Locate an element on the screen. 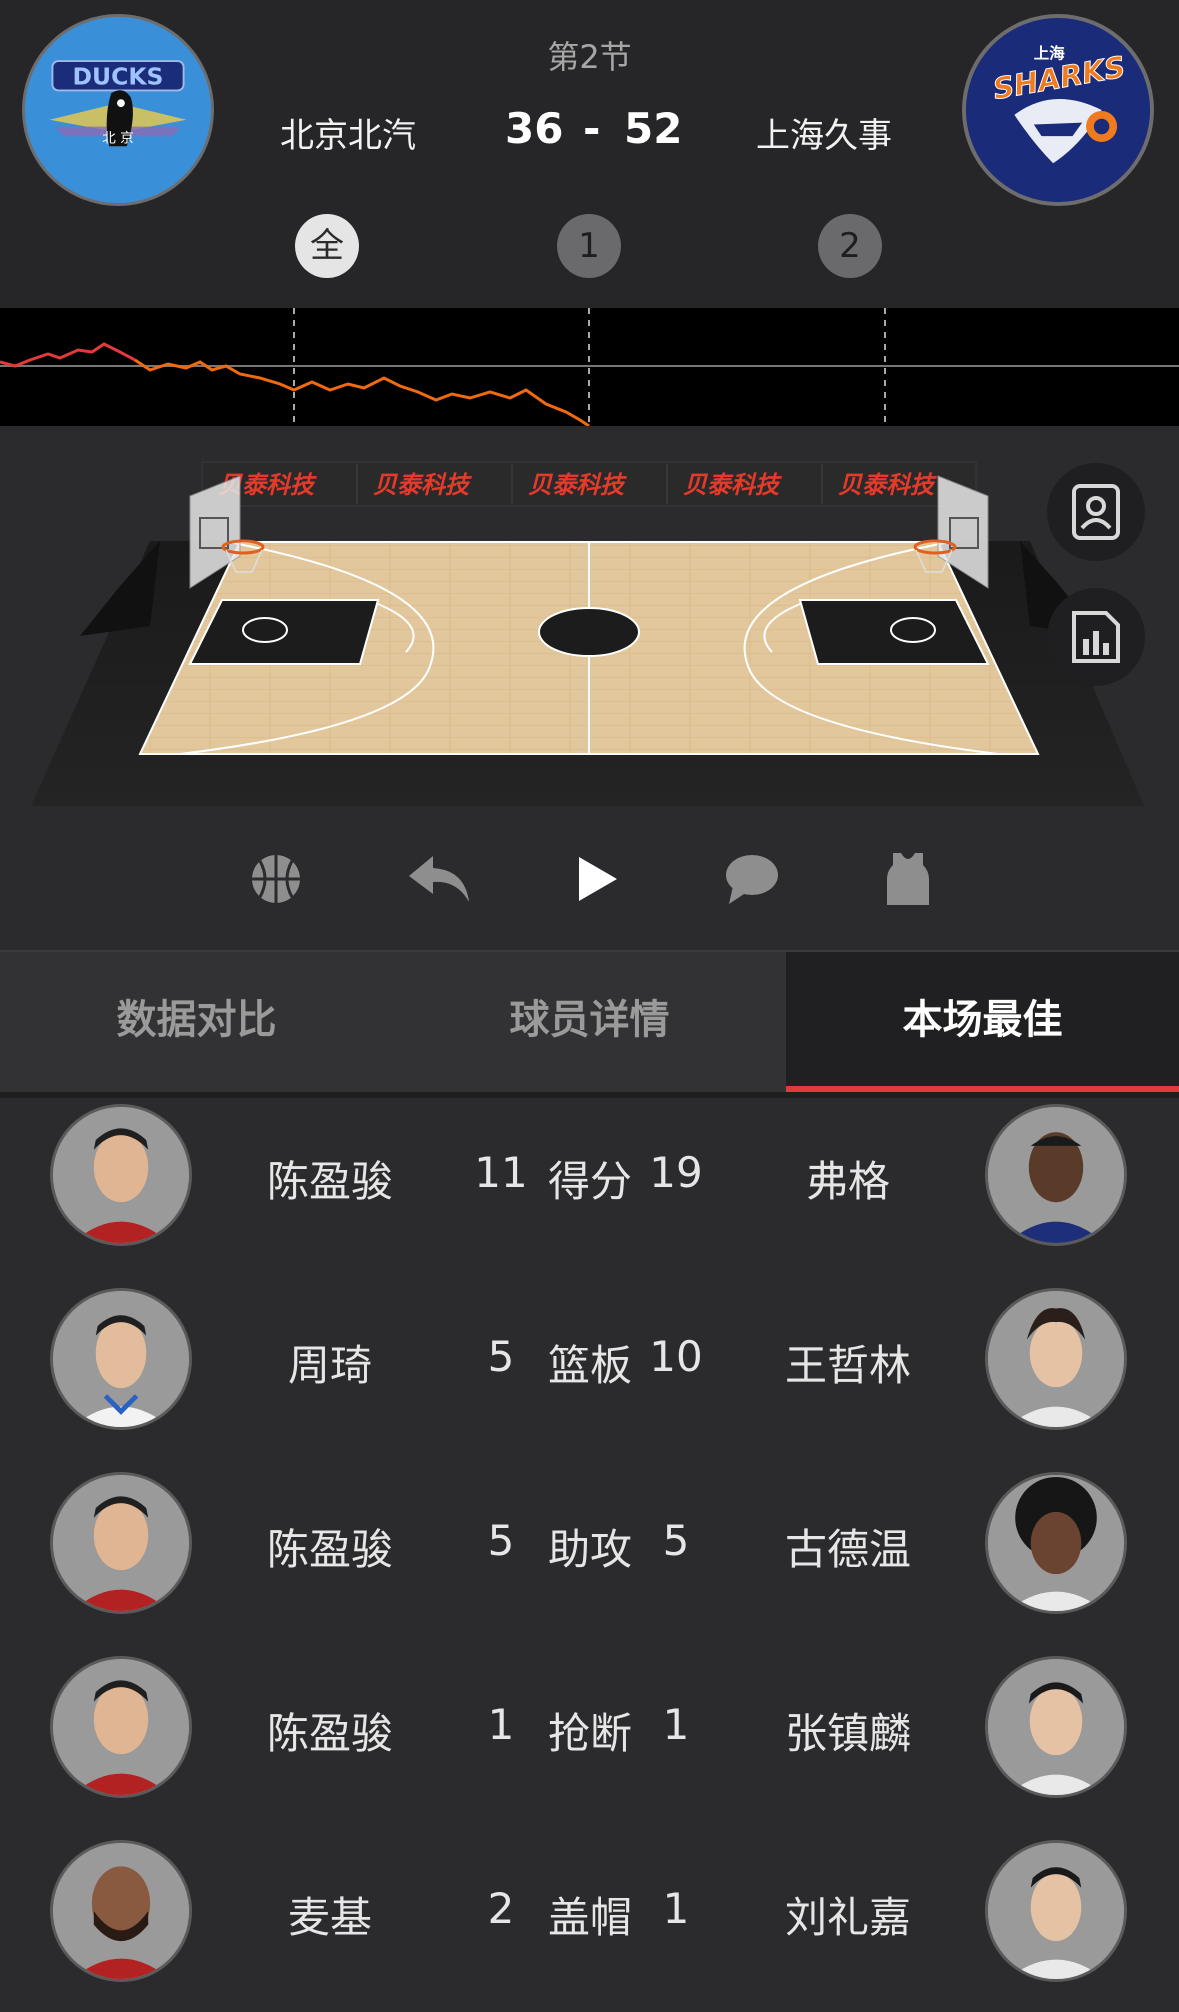 Image resolution: width=1179 pixels, height=2012 pixels. best-row-assists: 陈盈骏 5 助攻 5 古德温 is located at coordinates (589, 1552).